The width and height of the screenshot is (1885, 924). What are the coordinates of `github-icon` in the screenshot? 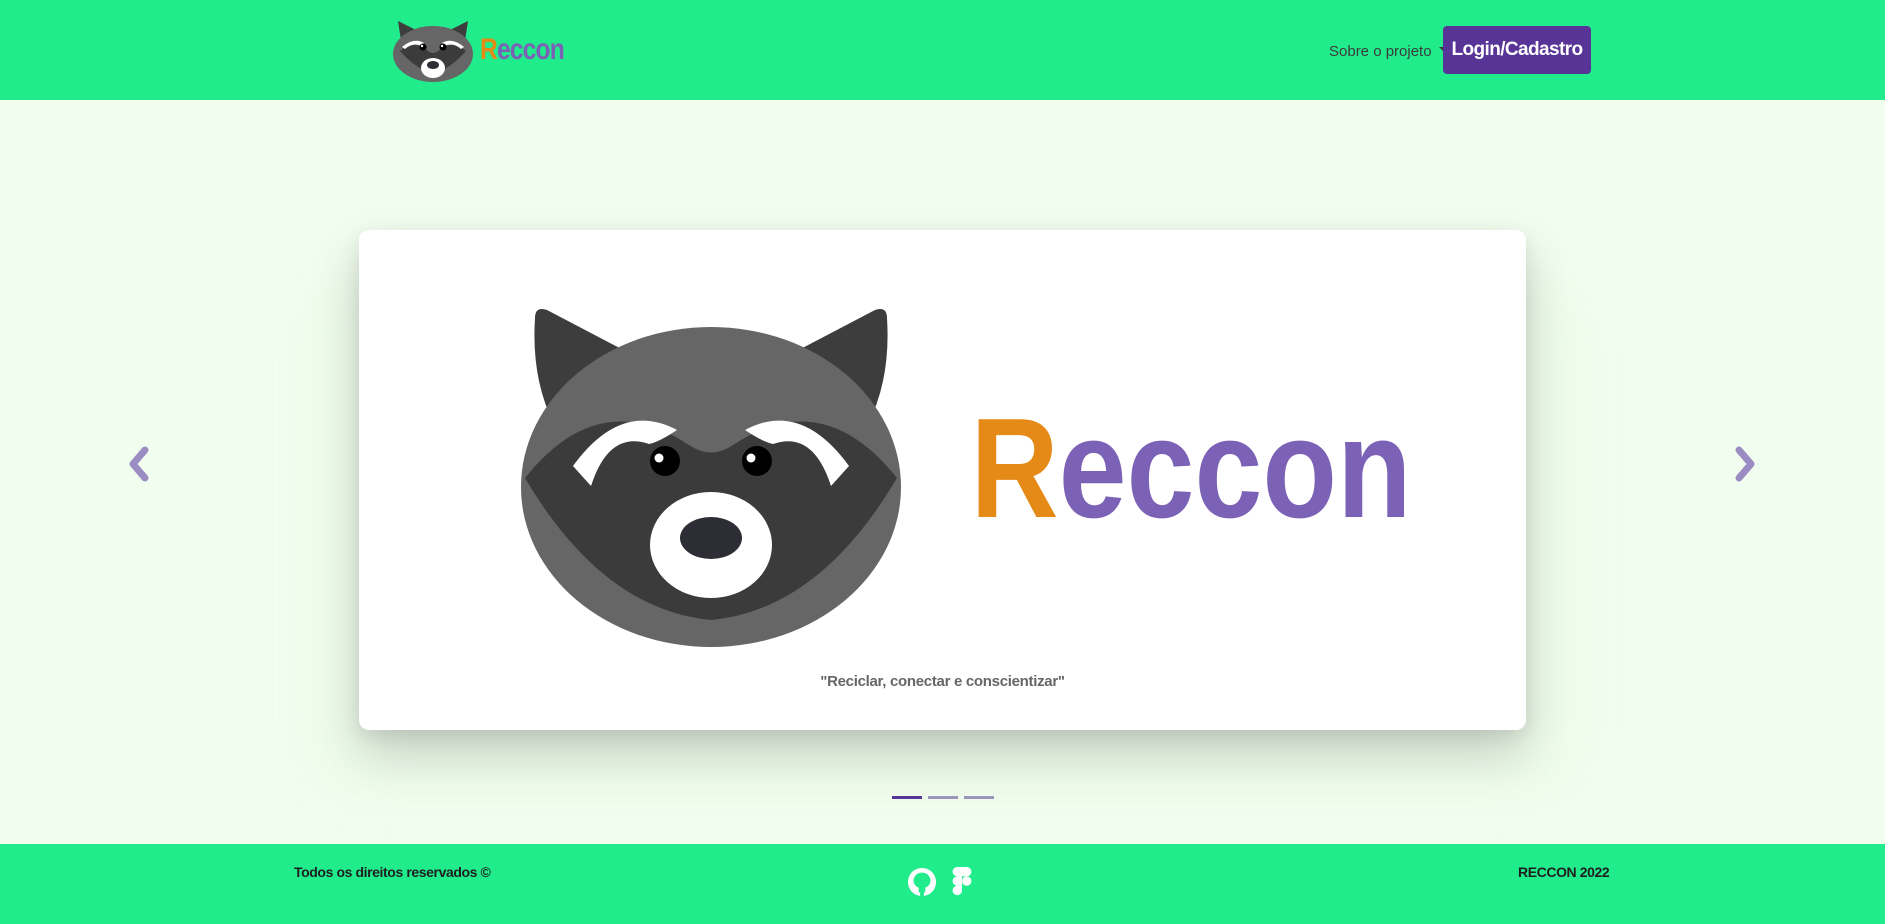 It's located at (922, 882).